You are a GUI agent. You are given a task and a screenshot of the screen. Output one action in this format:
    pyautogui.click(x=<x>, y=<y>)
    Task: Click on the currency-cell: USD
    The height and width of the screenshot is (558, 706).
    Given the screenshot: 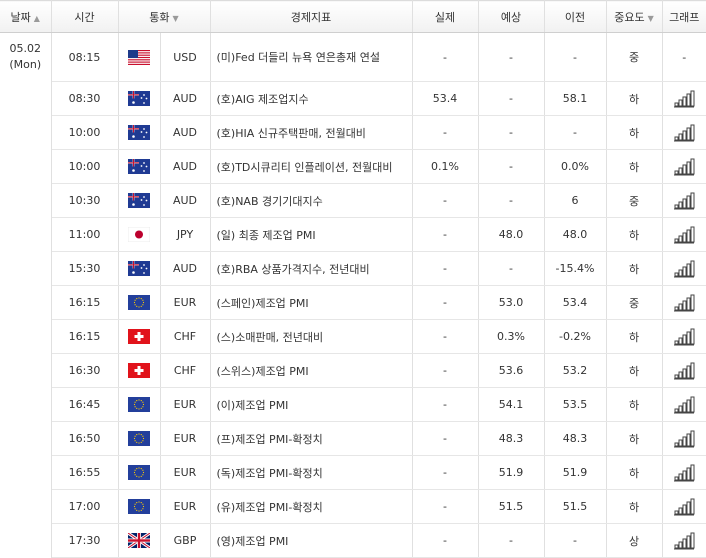 What is the action you would take?
    pyautogui.click(x=185, y=57)
    